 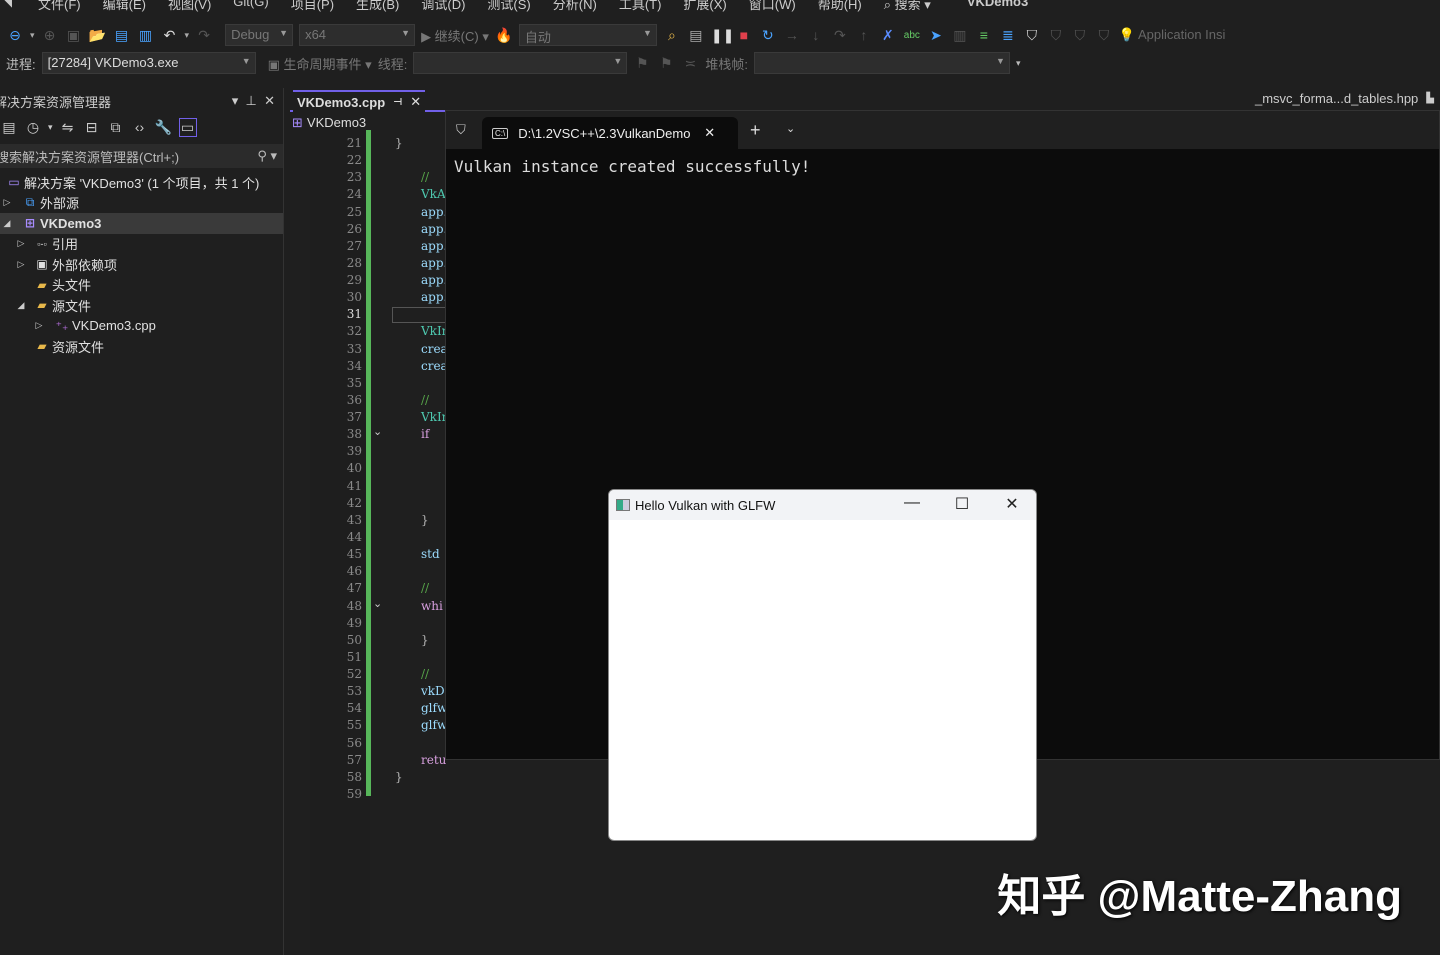 I want to click on maximize-icon: ☐, so click(x=962, y=504).